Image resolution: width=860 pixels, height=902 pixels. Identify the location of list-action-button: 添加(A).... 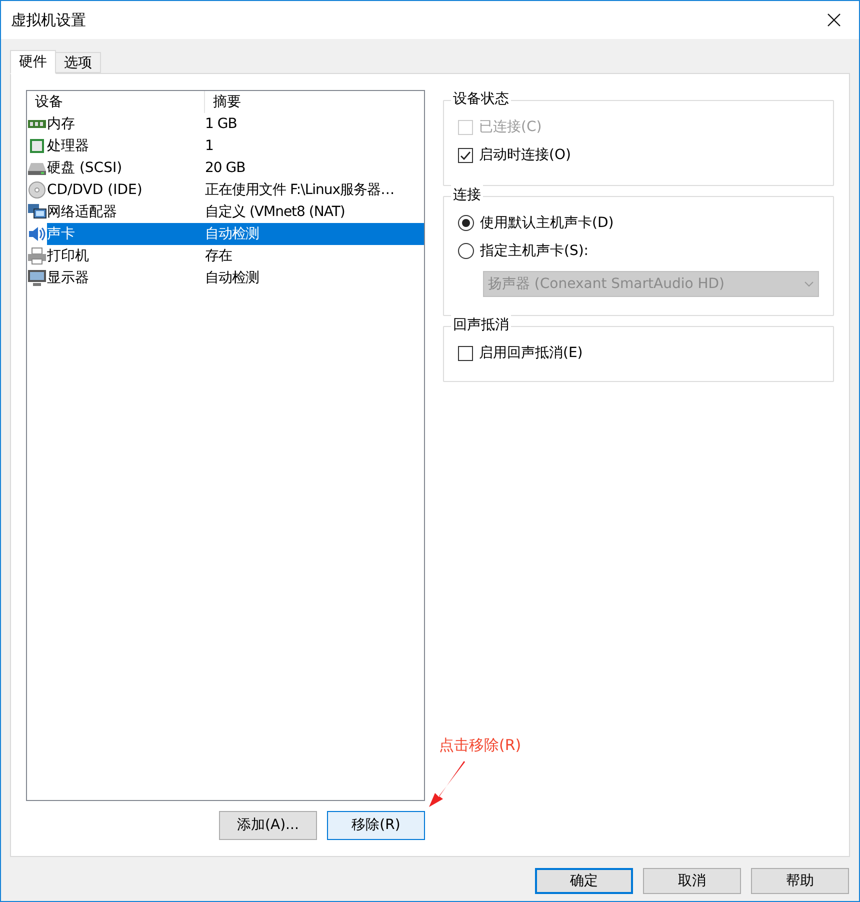
(267, 825).